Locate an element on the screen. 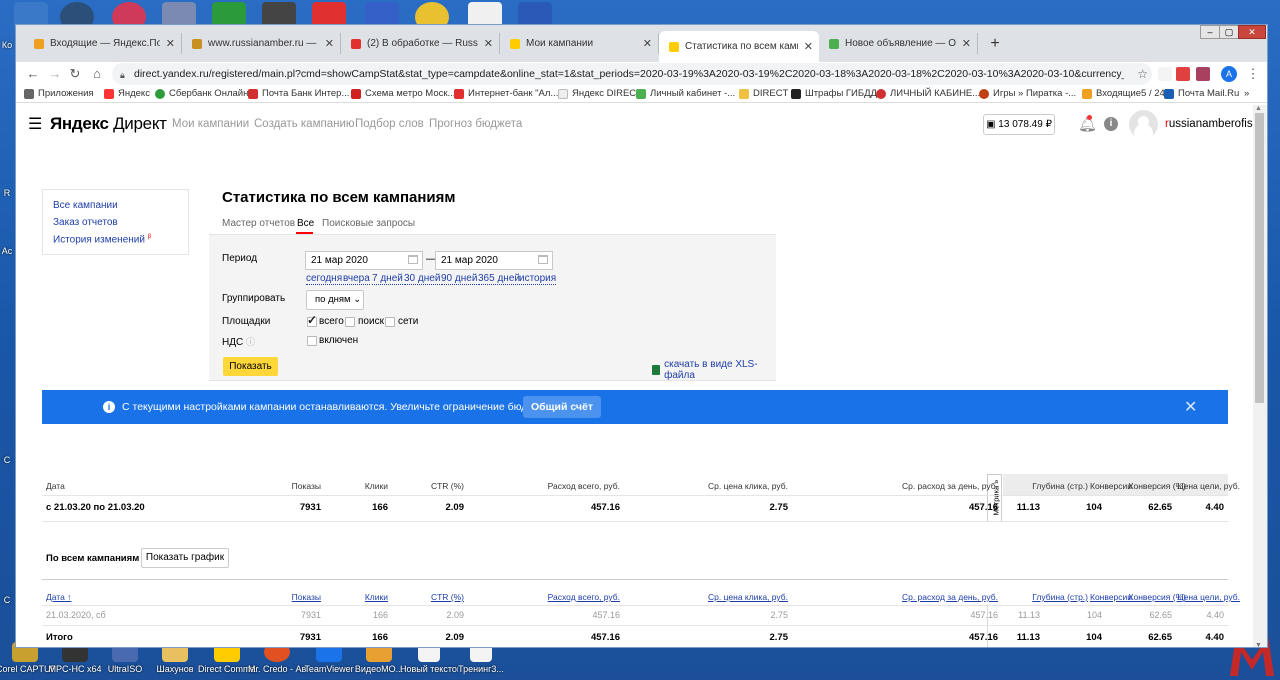  bookmark-item: Сбербанк Онлайн is located at coordinates (201, 93).